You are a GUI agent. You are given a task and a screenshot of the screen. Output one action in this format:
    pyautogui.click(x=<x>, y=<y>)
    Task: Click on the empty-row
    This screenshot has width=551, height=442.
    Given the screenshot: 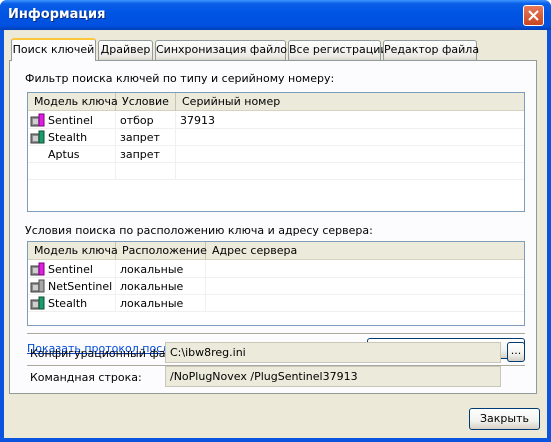 What is the action you would take?
    pyautogui.click(x=276, y=171)
    